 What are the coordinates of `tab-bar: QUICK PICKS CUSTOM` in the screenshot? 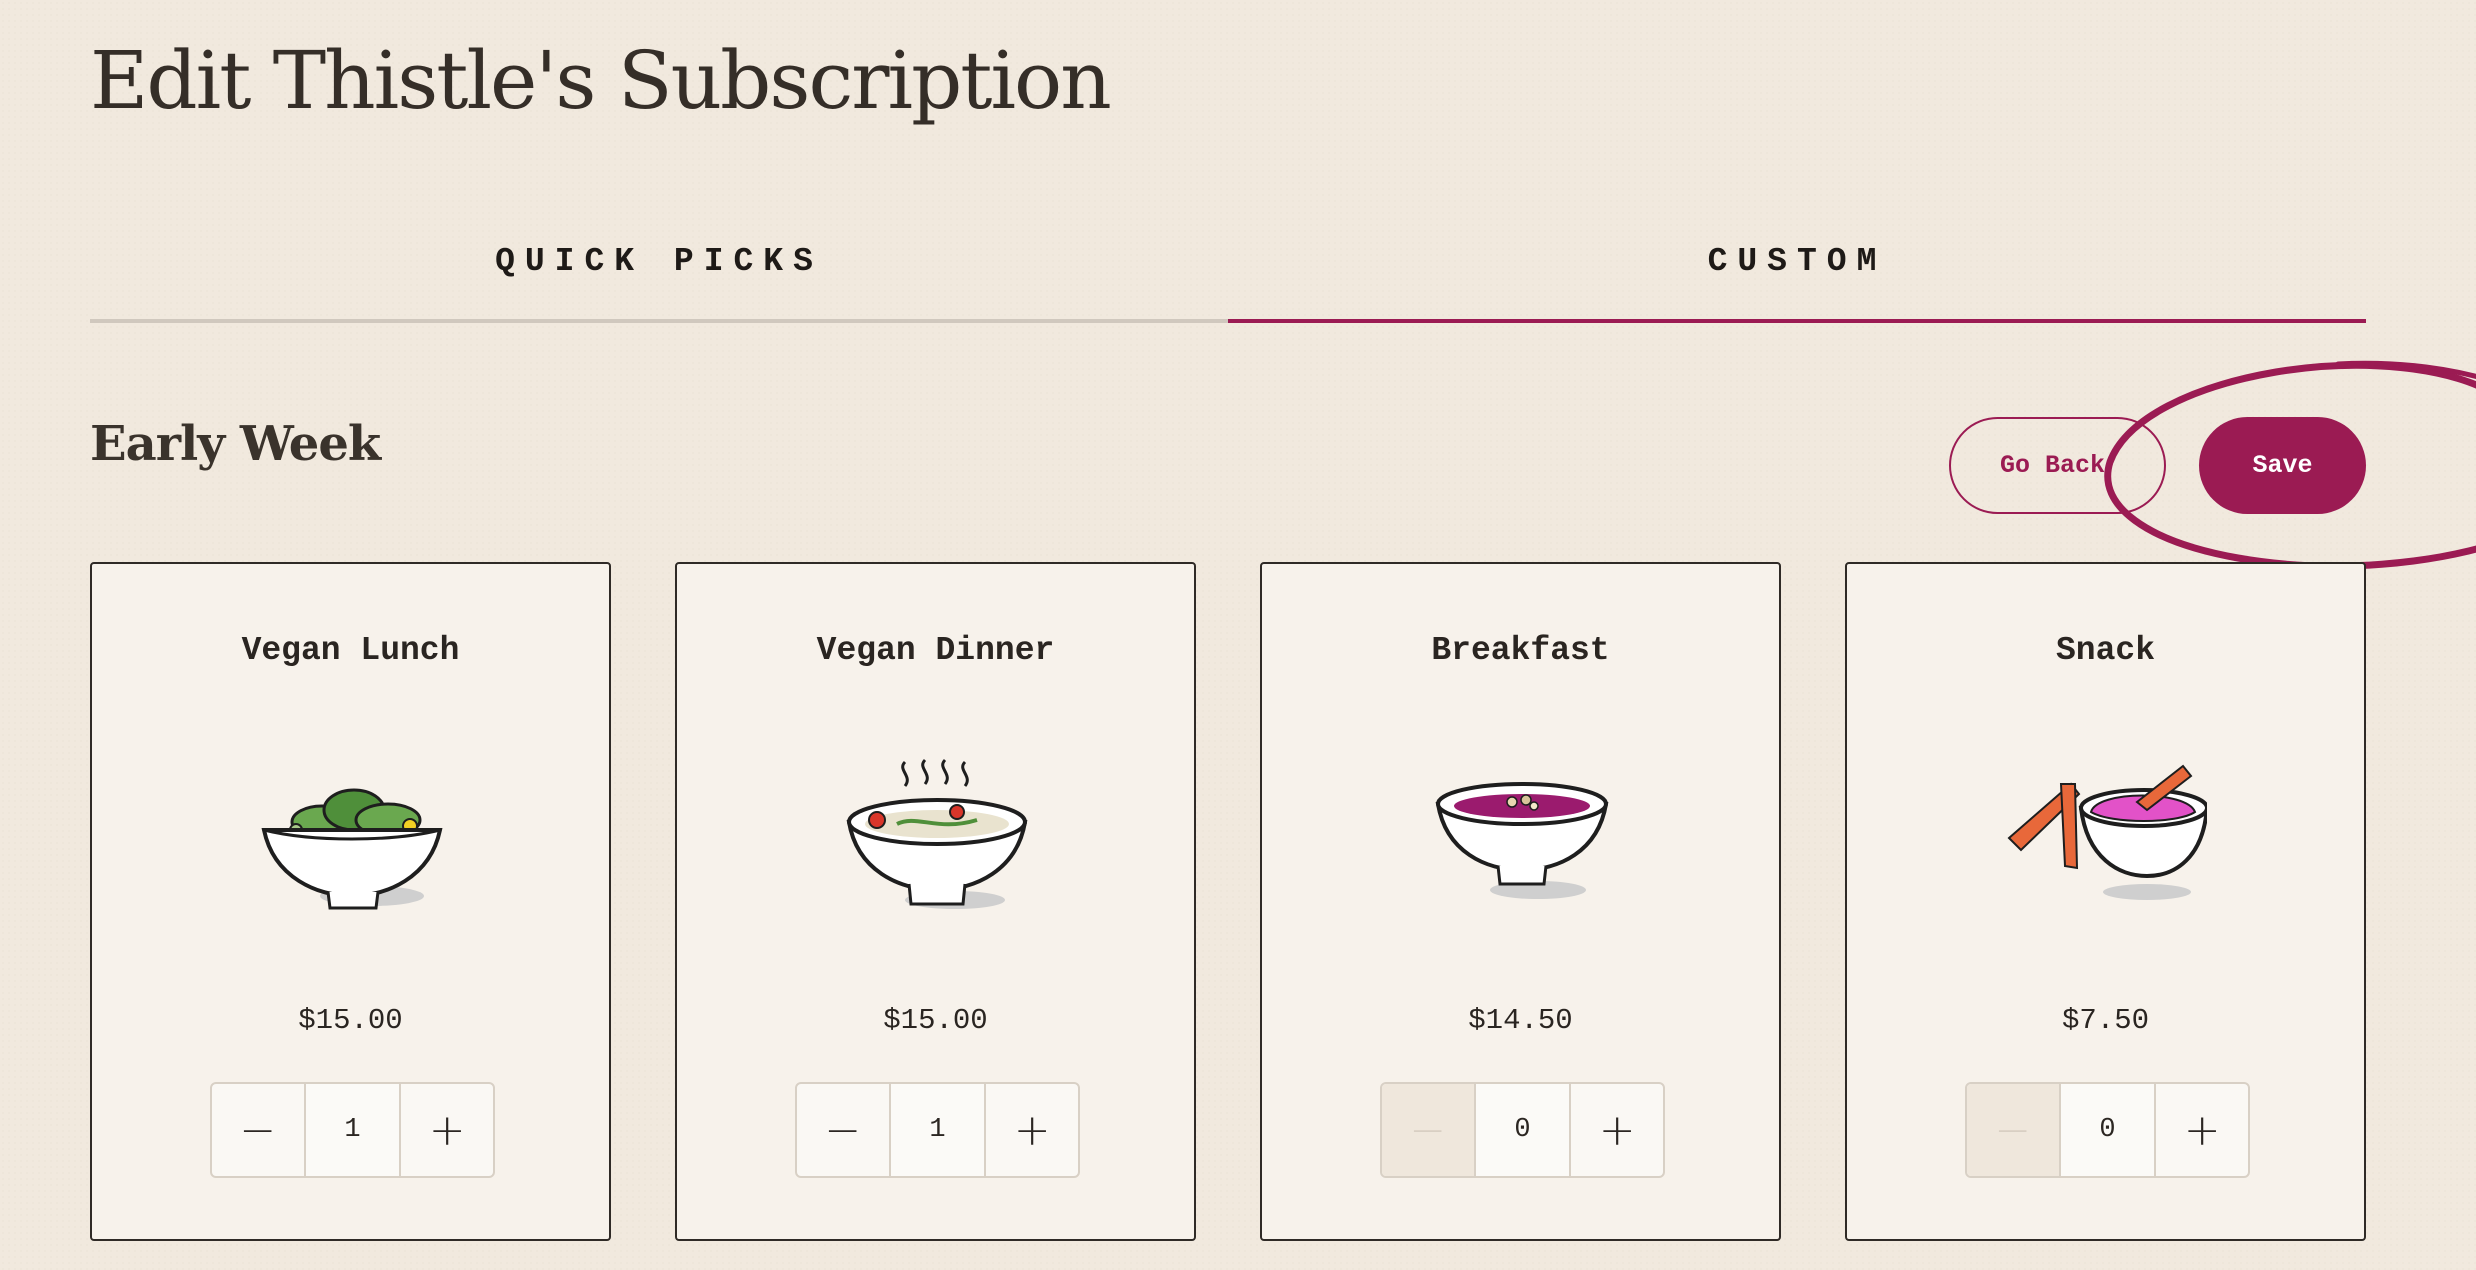 It's located at (1228, 269).